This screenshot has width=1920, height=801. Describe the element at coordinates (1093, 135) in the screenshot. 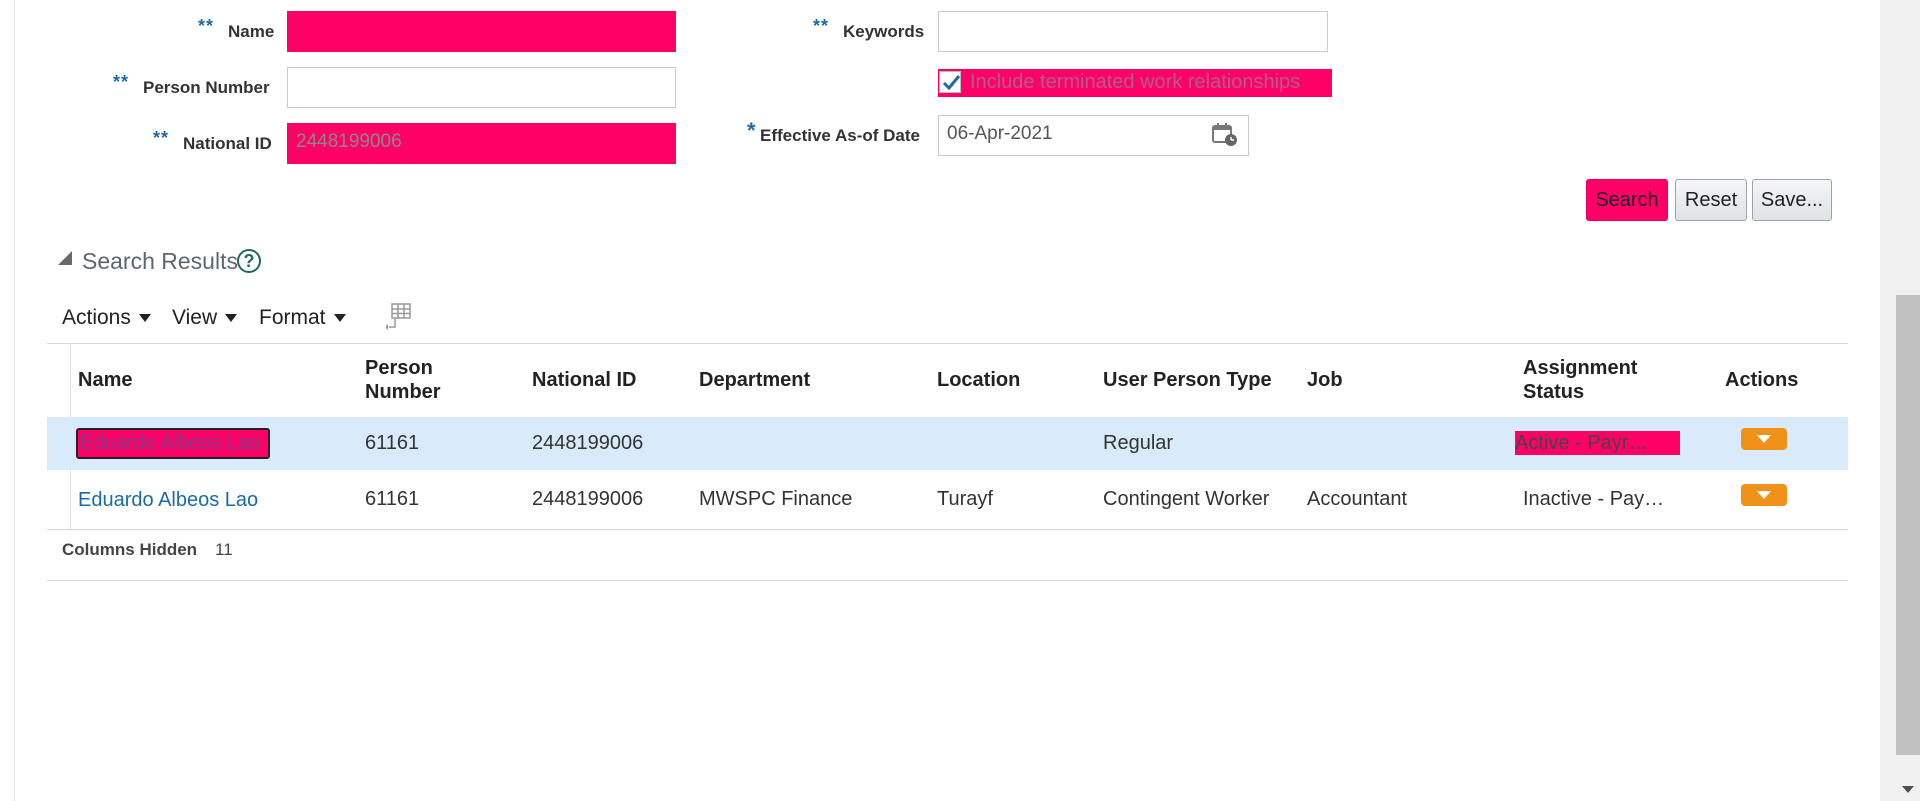

I see `effective-date-field: 06-Apr-2021` at that location.